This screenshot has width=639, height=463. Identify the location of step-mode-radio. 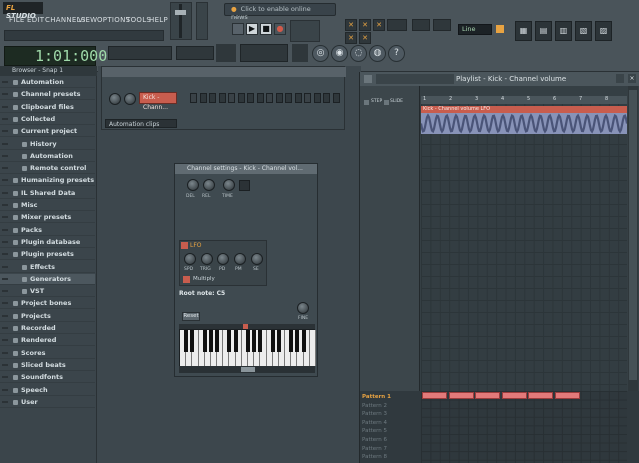
(366, 102).